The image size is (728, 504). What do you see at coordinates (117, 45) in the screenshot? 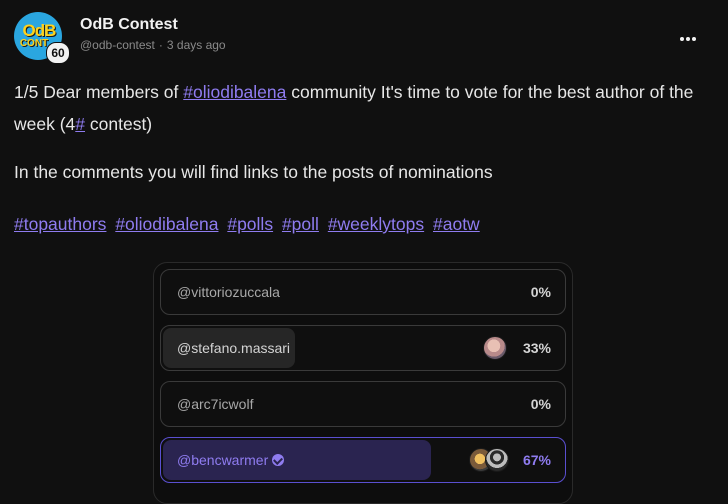
I see `author-handle: @odb-contest` at bounding box center [117, 45].